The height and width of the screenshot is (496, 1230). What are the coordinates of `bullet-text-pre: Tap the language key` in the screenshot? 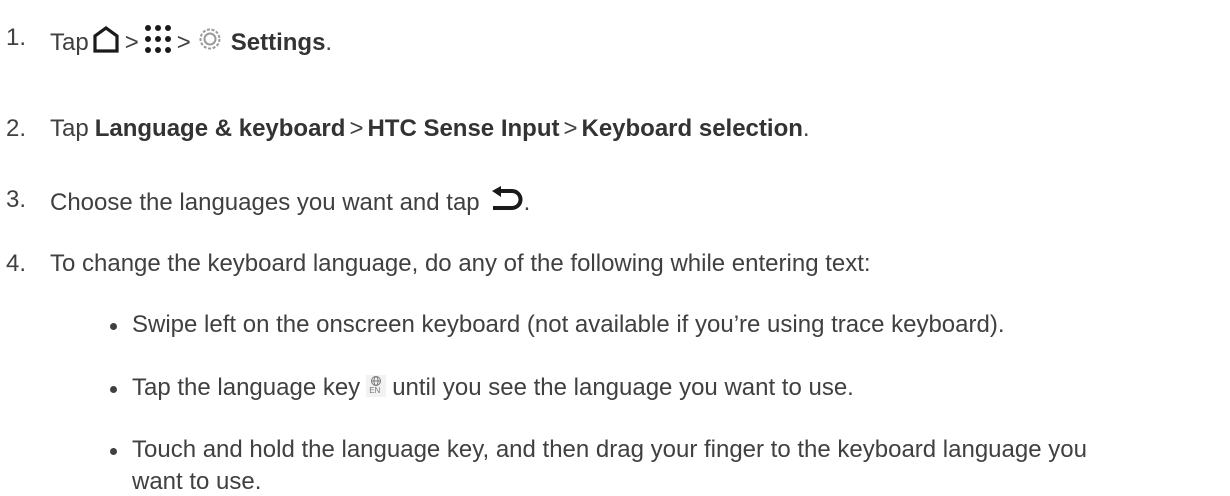 It's located at (246, 387).